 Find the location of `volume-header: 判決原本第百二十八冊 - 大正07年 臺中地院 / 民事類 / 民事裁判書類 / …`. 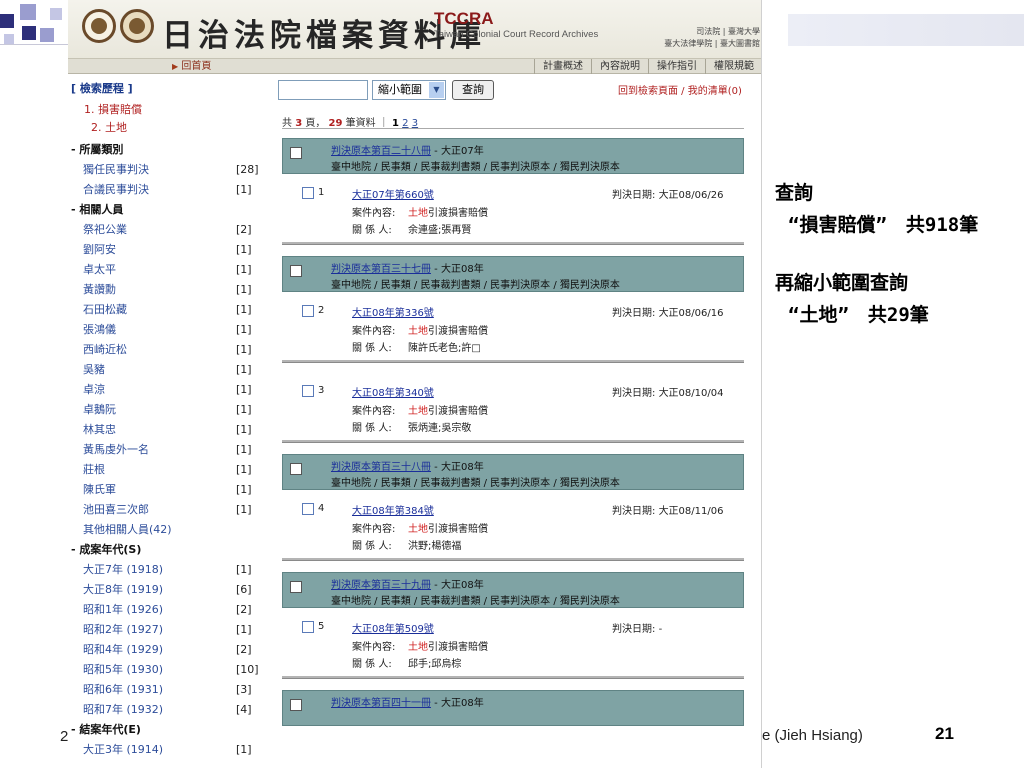

volume-header: 判決原本第百二十八冊 - 大正07年 臺中地院 / 民事類 / 民事裁判書類 / … is located at coordinates (513, 156).